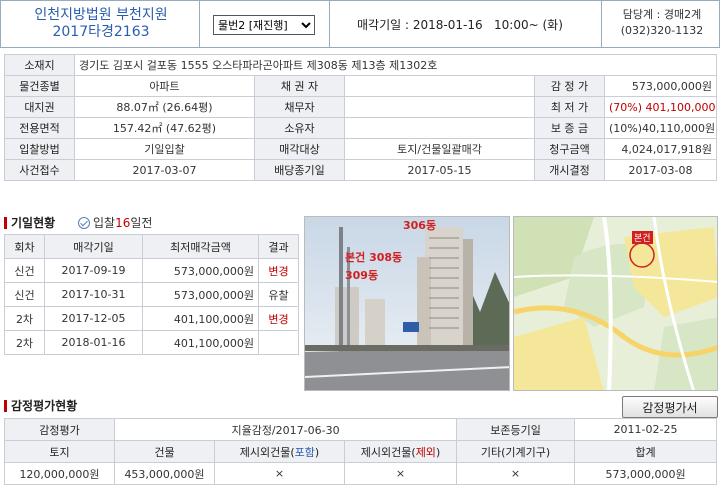  I want to click on table-row: 감정평가 지율감정/2017-06-30 보존등기일 2011-02-25, so click(361, 429).